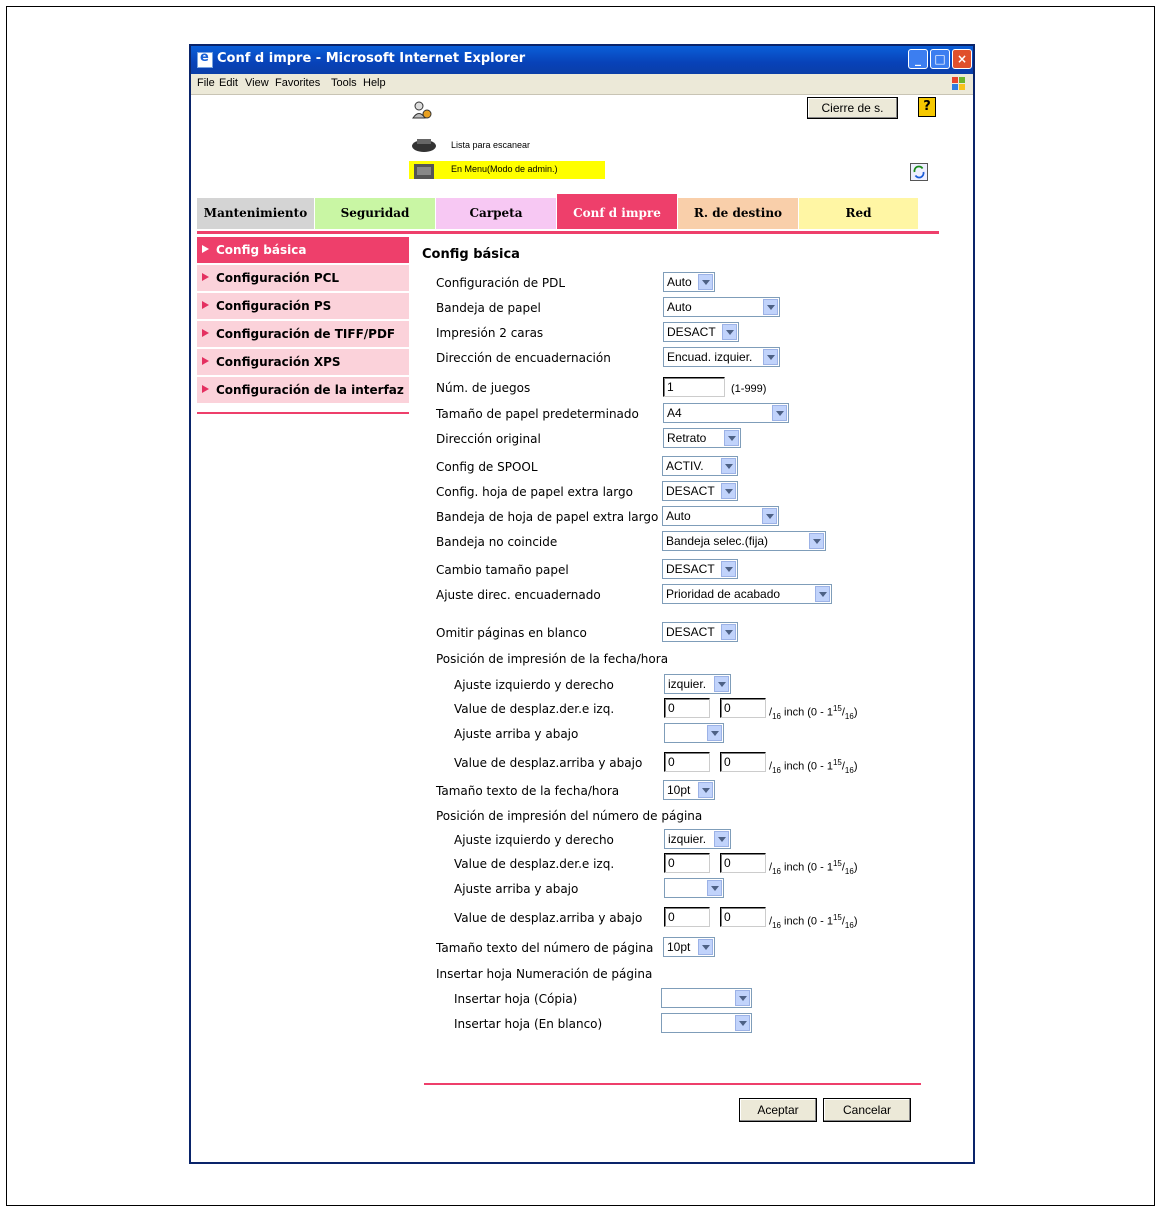  I want to click on binding-adjust-select: Prioridad de acabado, so click(747, 594).